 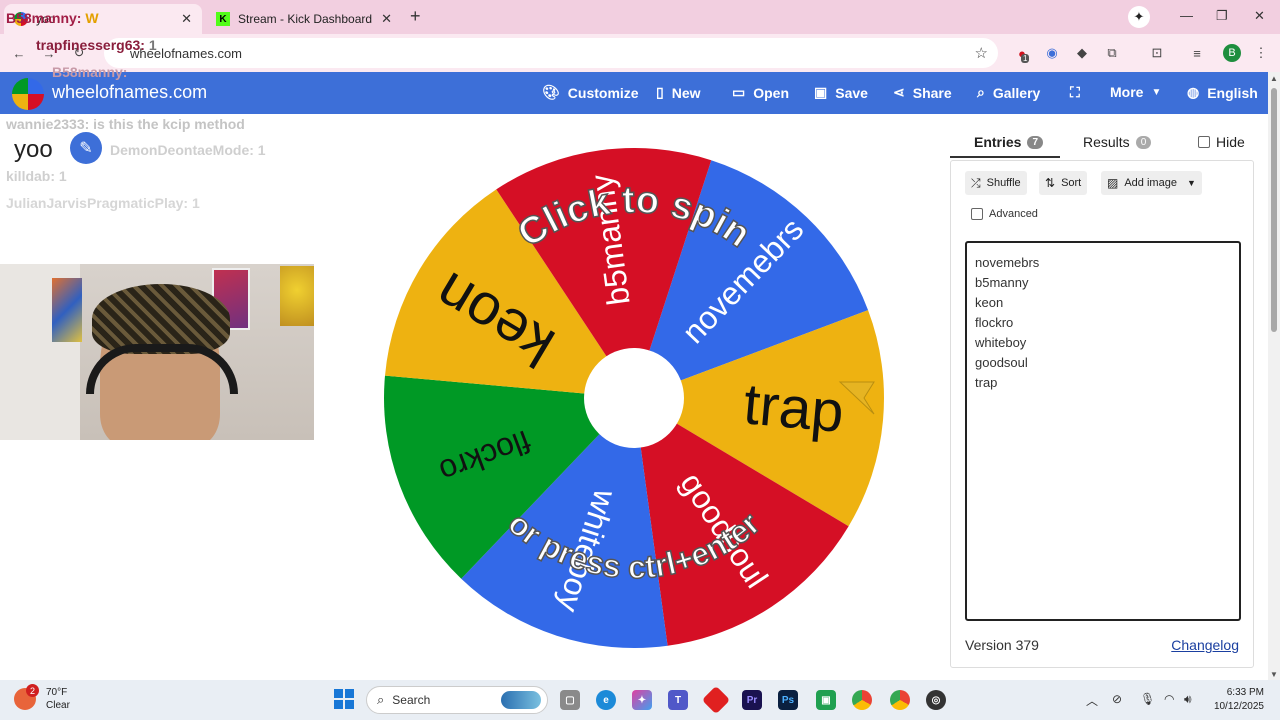 I want to click on microphone-icon: 🎙︎, so click(x=1147, y=699).